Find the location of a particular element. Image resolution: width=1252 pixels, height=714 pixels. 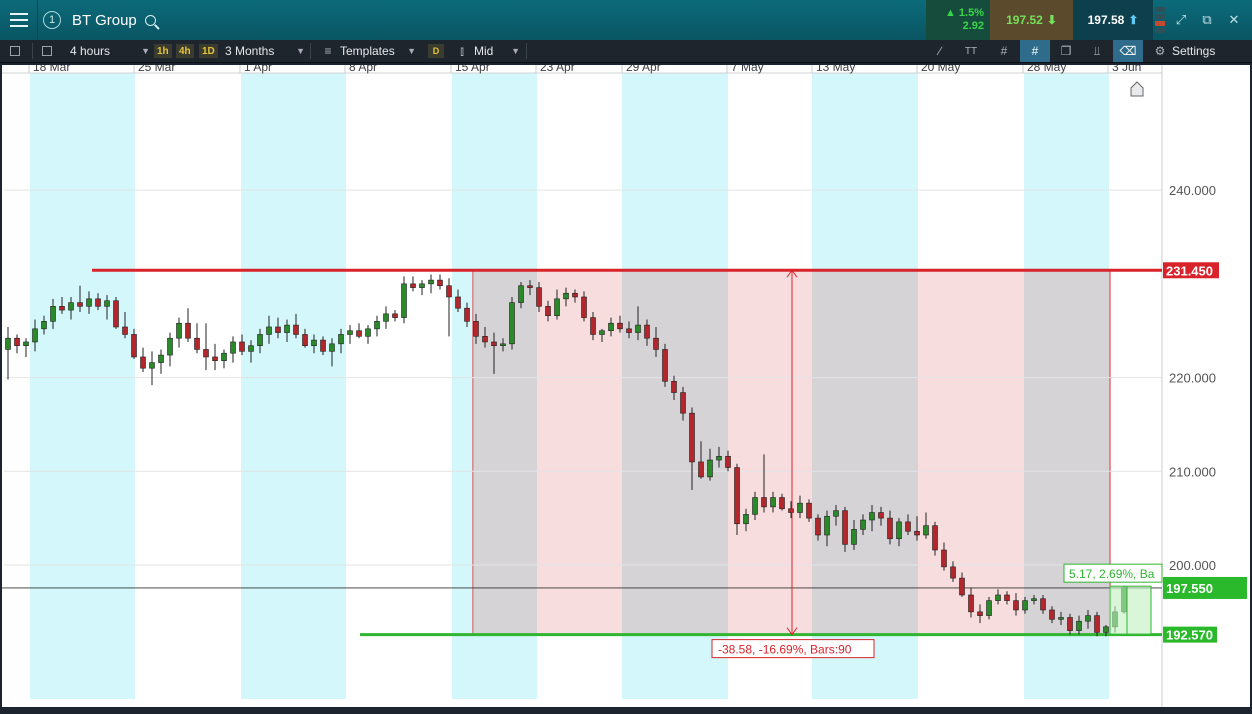

tf-1h-button: 1h is located at coordinates (163, 51).